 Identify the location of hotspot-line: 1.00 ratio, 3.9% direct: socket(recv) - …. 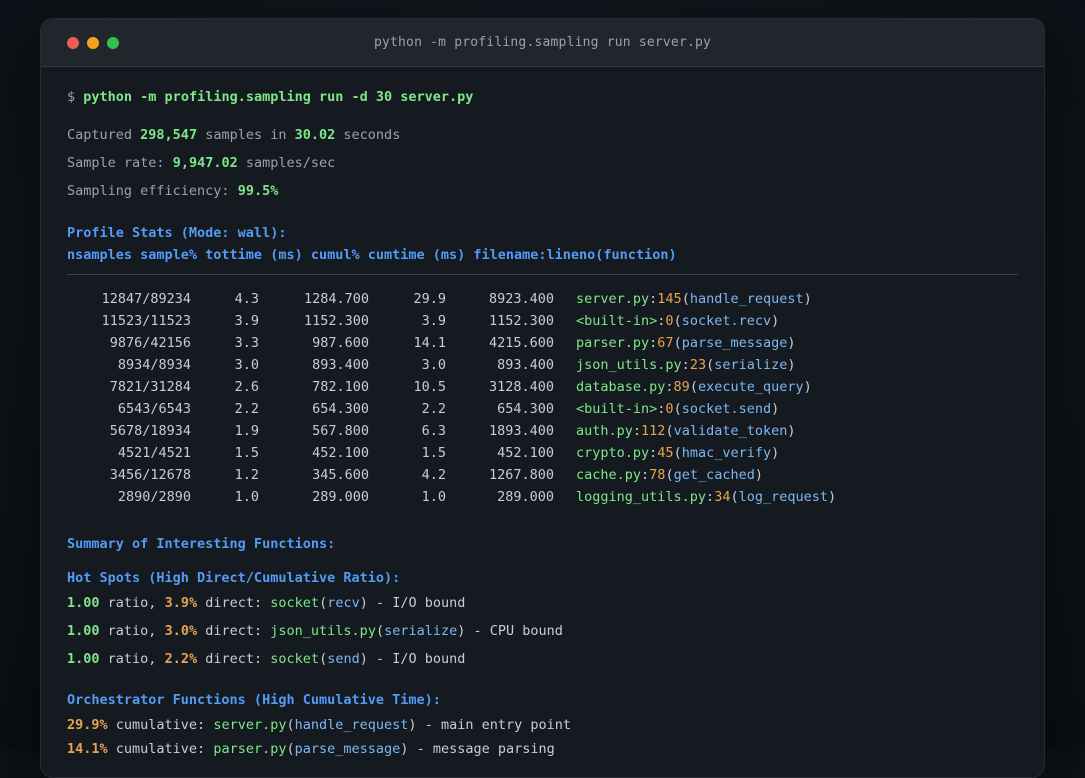
(266, 603).